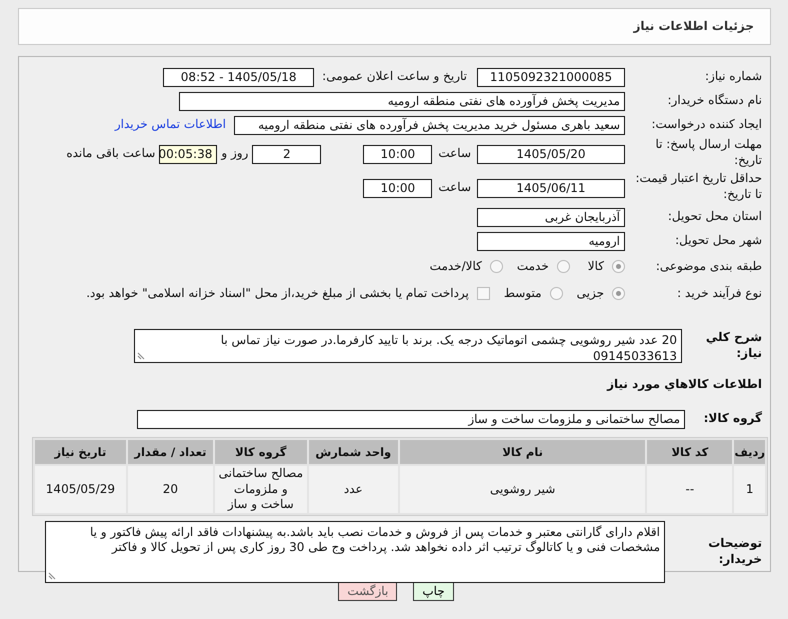 The height and width of the screenshot is (619, 788). What do you see at coordinates (718, 240) in the screenshot?
I see `field-label: شهر محل تحویل:` at bounding box center [718, 240].